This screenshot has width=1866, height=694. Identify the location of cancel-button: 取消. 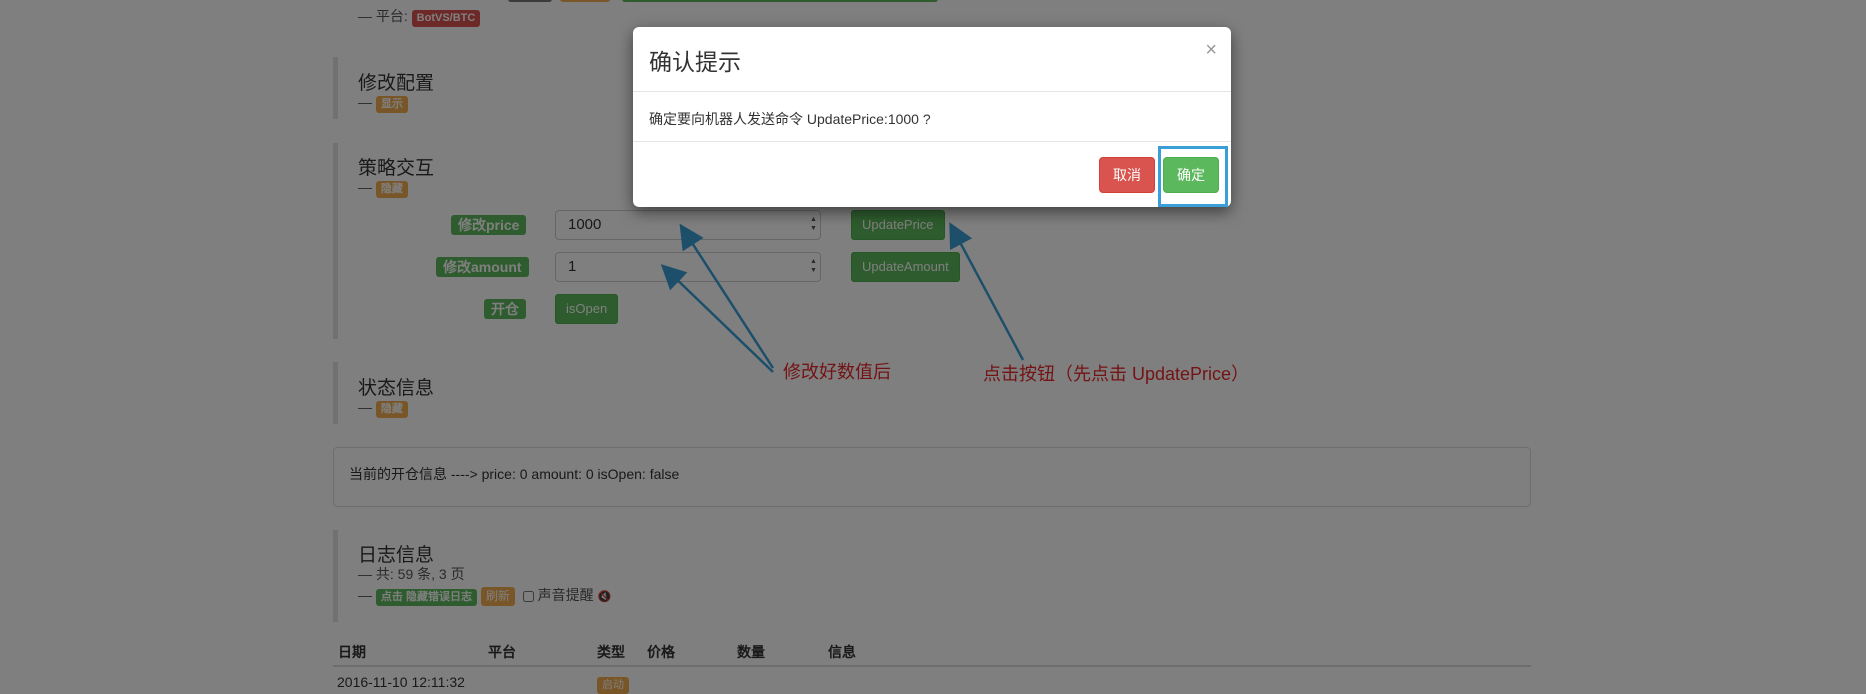
(1127, 175).